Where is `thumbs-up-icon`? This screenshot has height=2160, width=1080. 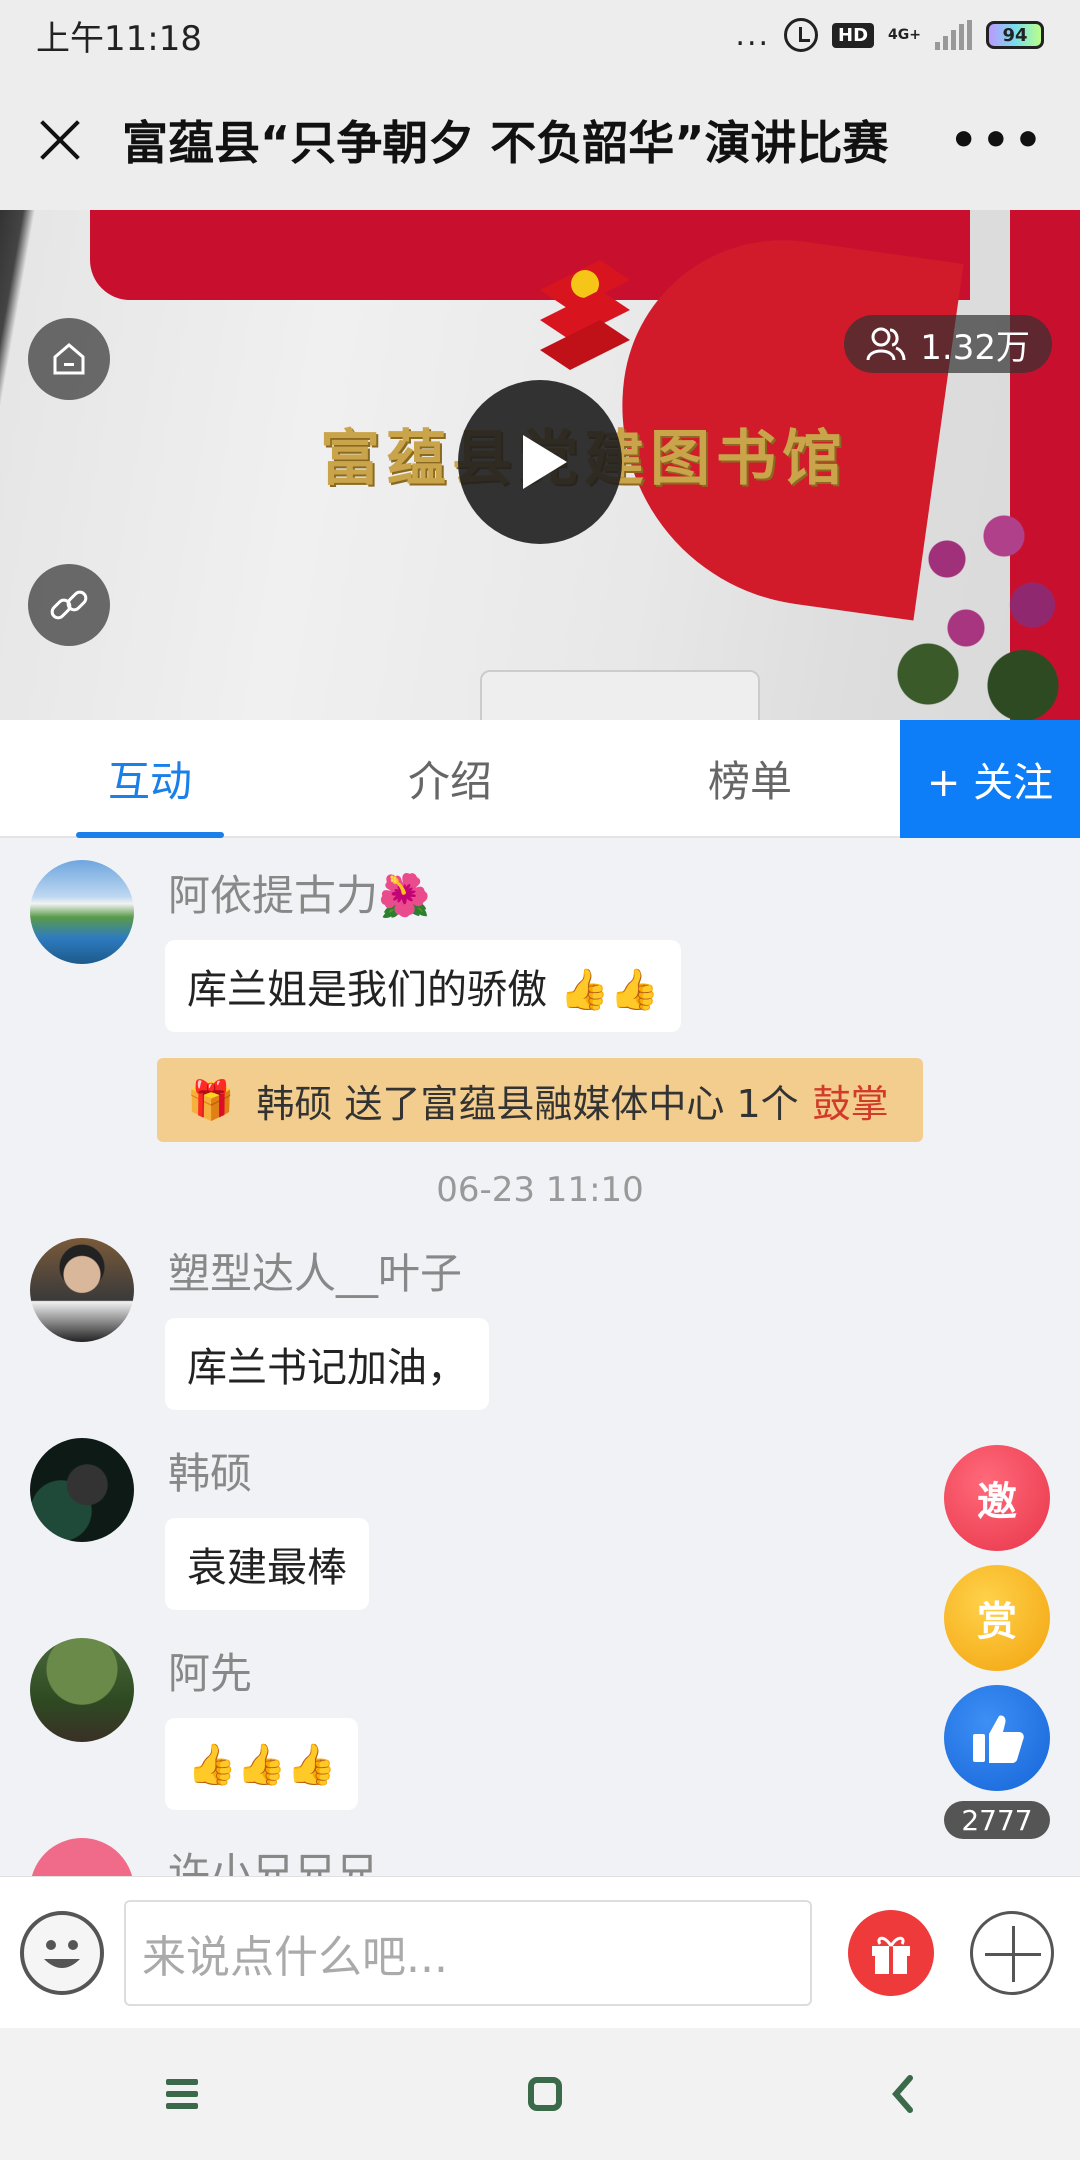 thumbs-up-icon is located at coordinates (998, 1739).